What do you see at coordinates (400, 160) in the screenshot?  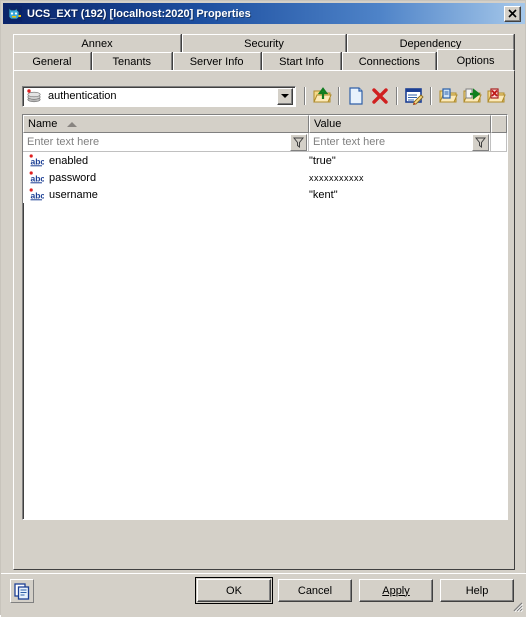 I see `row-value-cell: "true"` at bounding box center [400, 160].